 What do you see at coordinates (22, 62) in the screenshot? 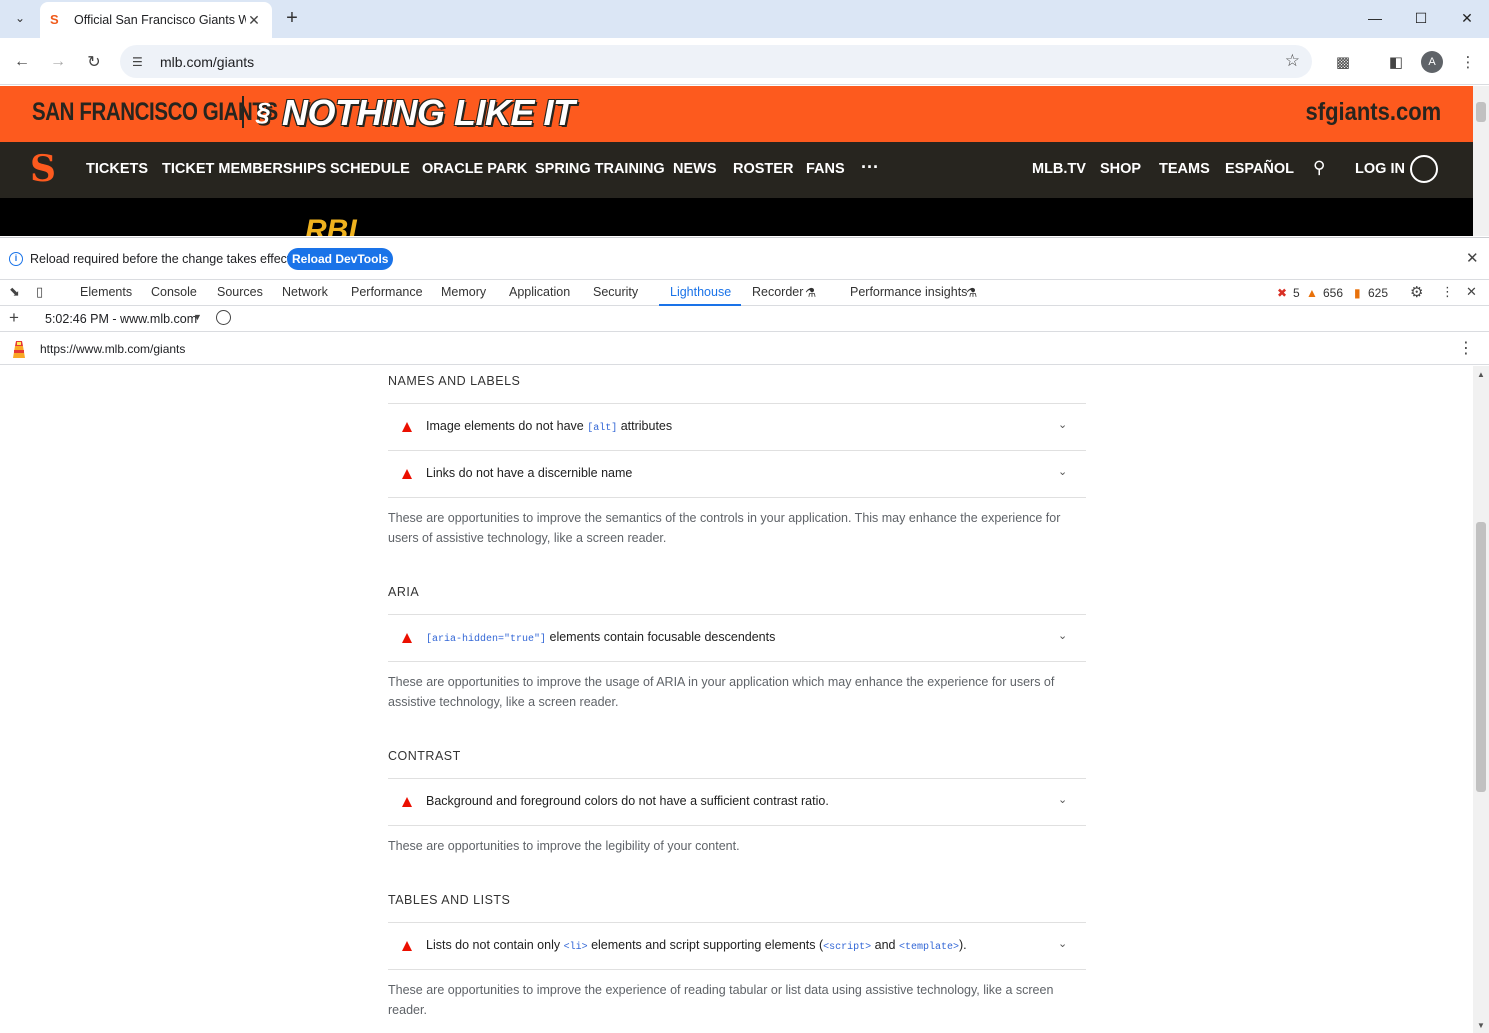
I see `back-icon: ←` at bounding box center [22, 62].